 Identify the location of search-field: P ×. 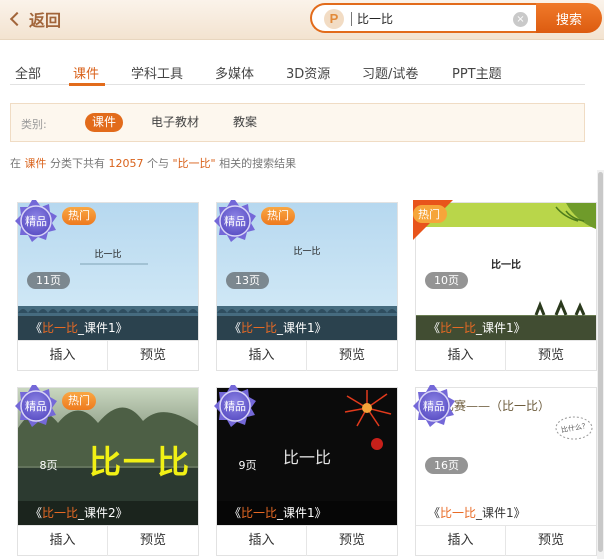
(430, 18).